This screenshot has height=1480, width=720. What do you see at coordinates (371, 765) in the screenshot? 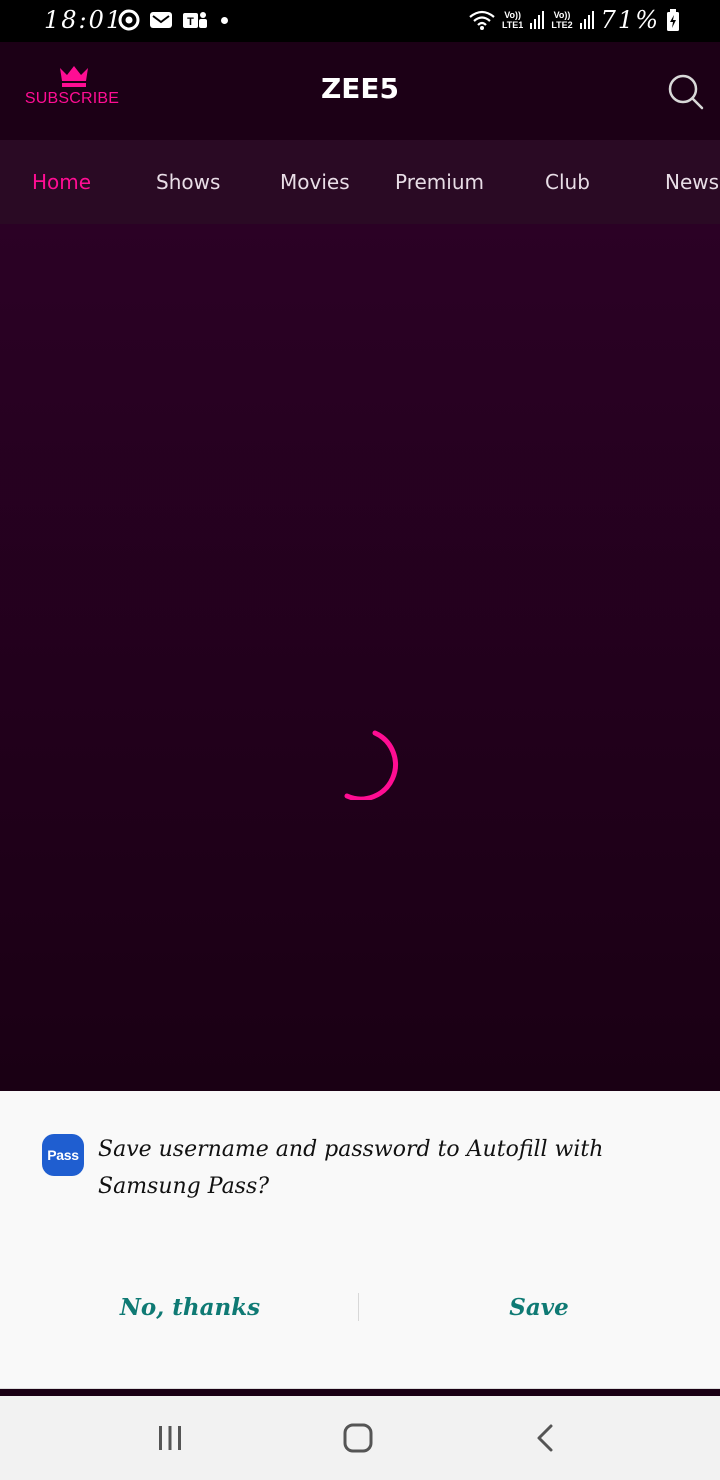
I see `spinner-icon` at bounding box center [371, 765].